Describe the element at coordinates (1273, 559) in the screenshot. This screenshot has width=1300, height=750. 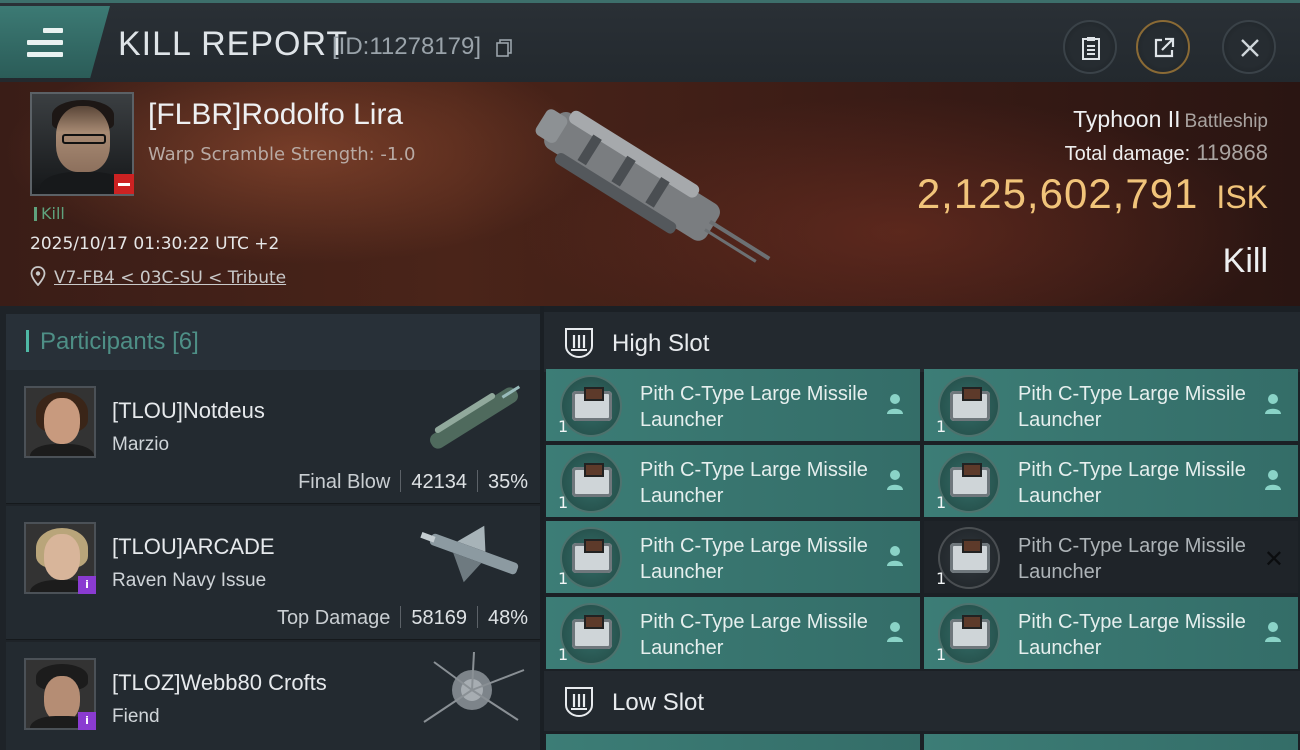
I see `destroyed-x-icon: ✕` at that location.